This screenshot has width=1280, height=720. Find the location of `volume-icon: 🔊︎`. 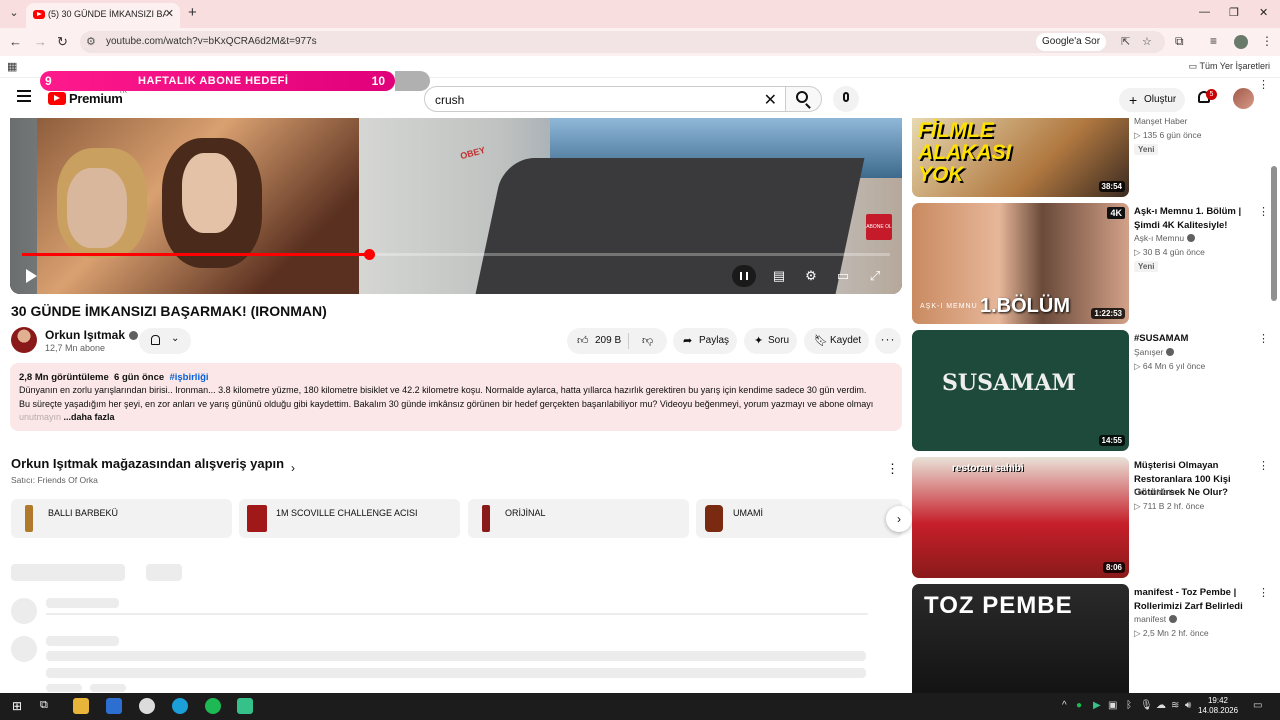

volume-icon: 🔊︎ is located at coordinates (1188, 705).